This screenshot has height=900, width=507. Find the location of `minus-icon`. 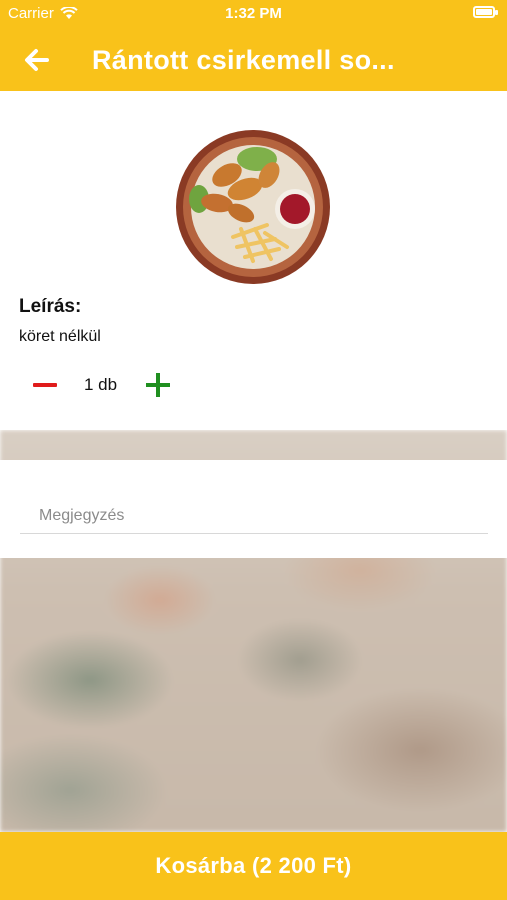

minus-icon is located at coordinates (45, 385).